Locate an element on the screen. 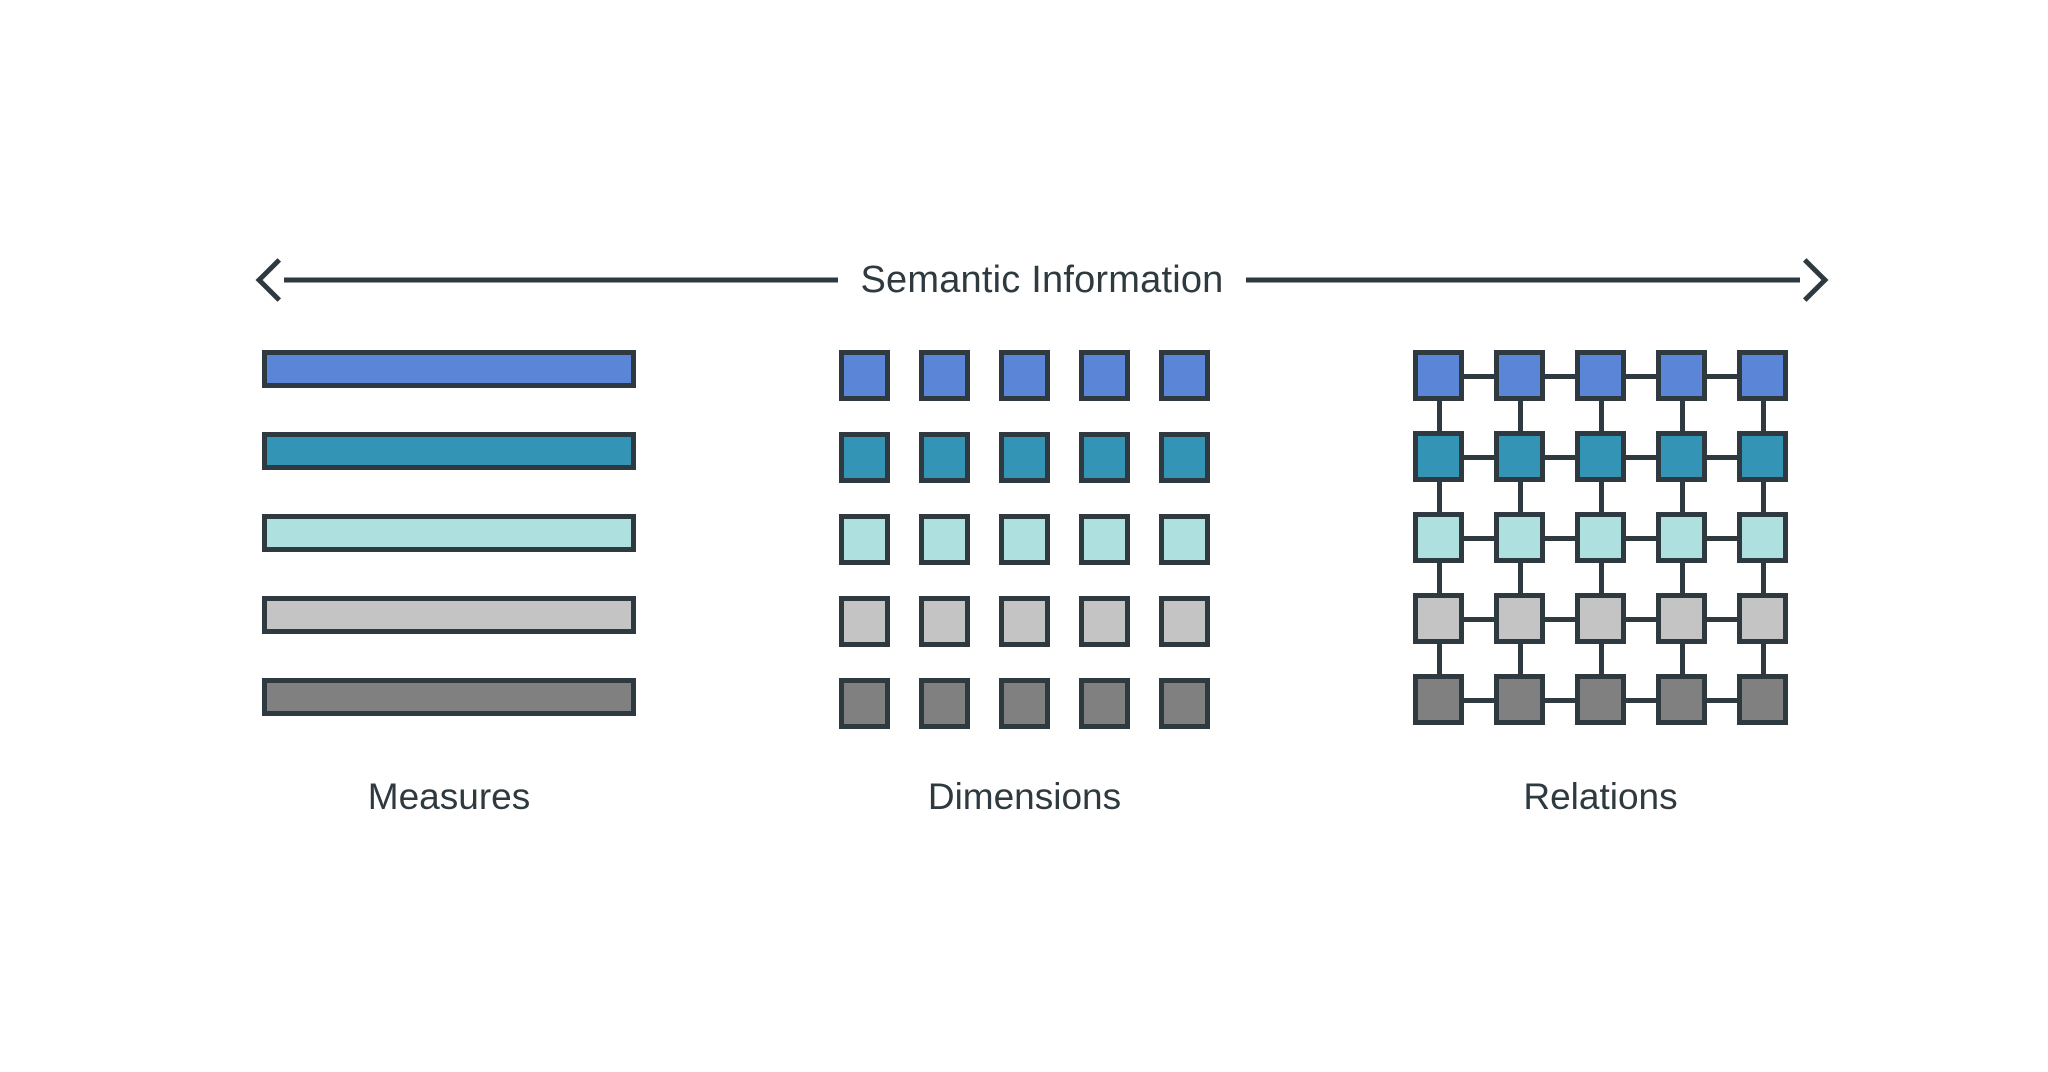  relations-lattice is located at coordinates (1600, 537).